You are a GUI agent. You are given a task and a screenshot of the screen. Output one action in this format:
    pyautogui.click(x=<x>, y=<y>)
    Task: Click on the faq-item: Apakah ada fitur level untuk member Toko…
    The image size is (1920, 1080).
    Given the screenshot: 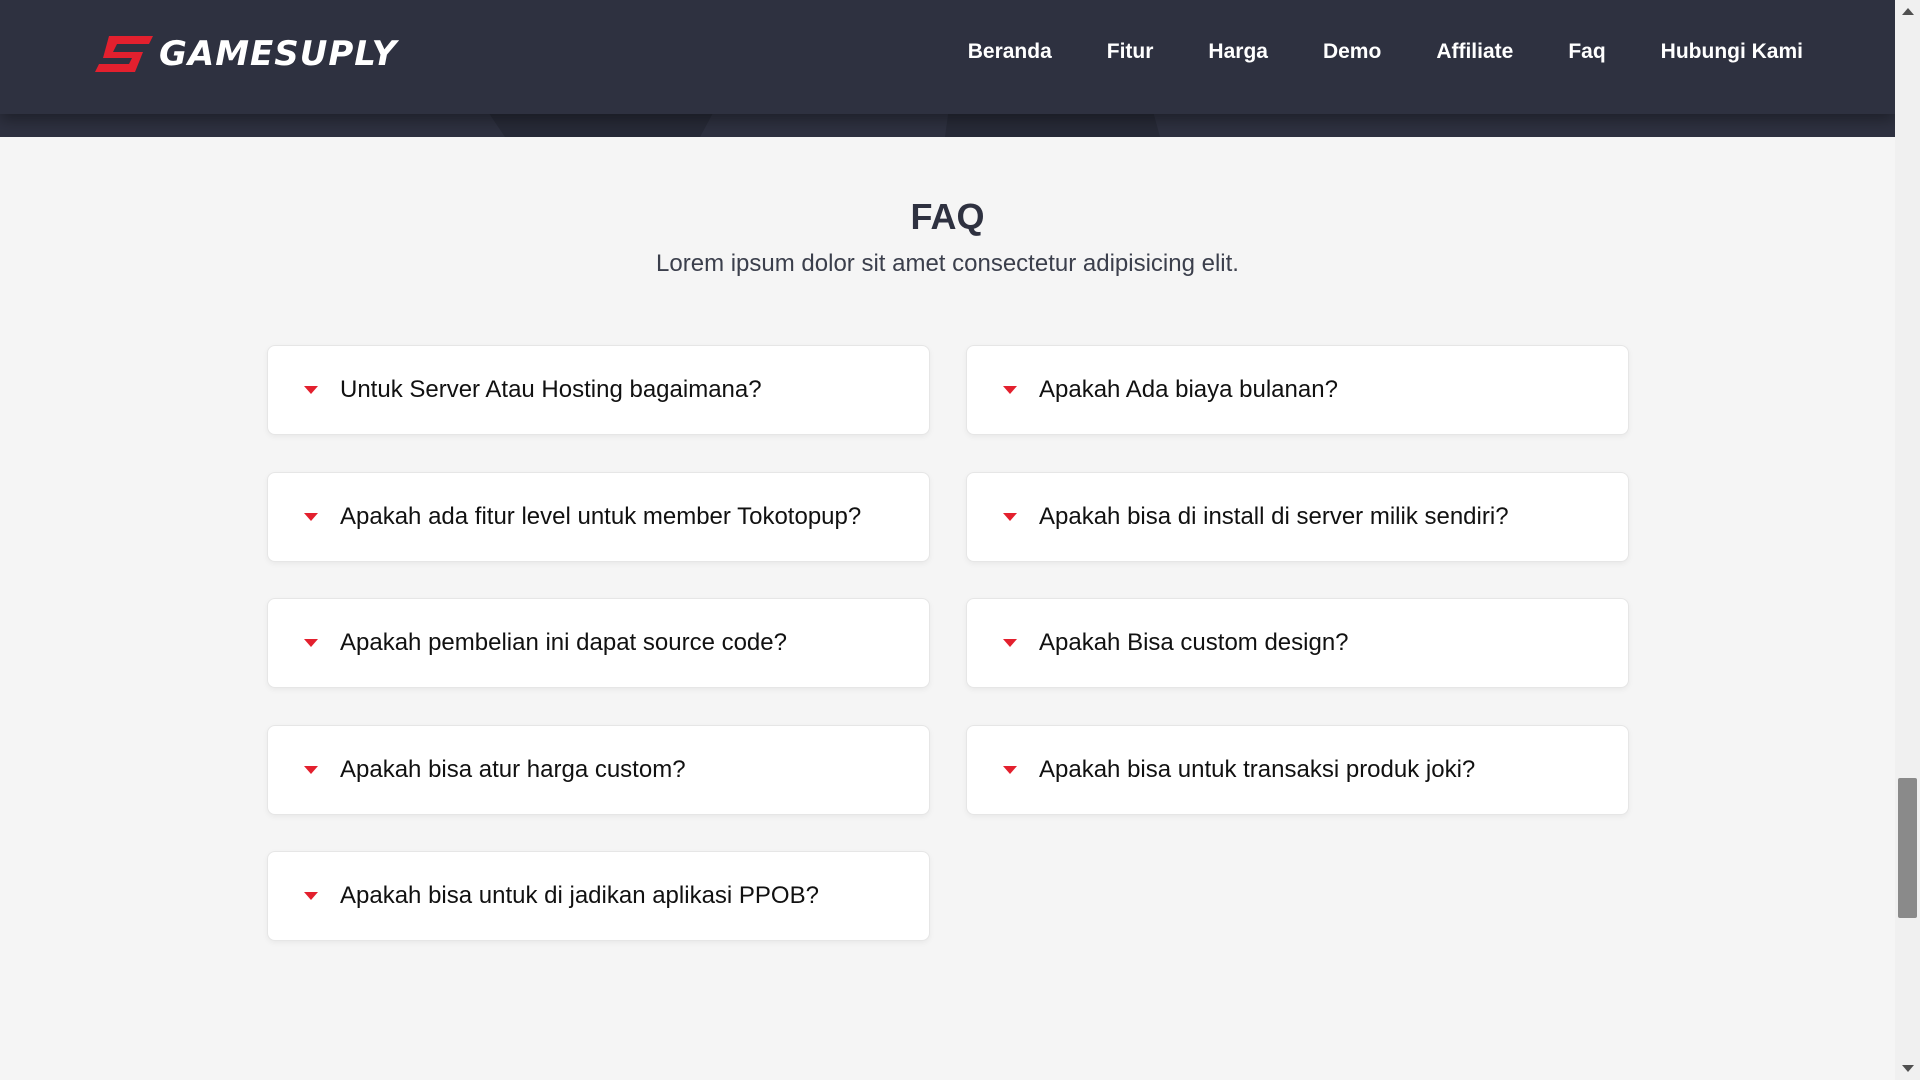 What is the action you would take?
    pyautogui.click(x=598, y=517)
    